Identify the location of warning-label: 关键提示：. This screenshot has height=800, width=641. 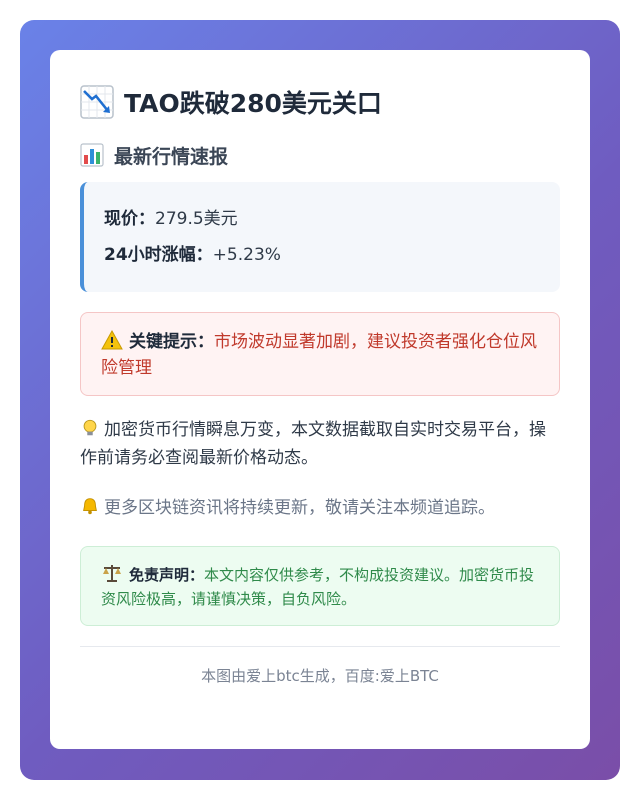
(171, 342).